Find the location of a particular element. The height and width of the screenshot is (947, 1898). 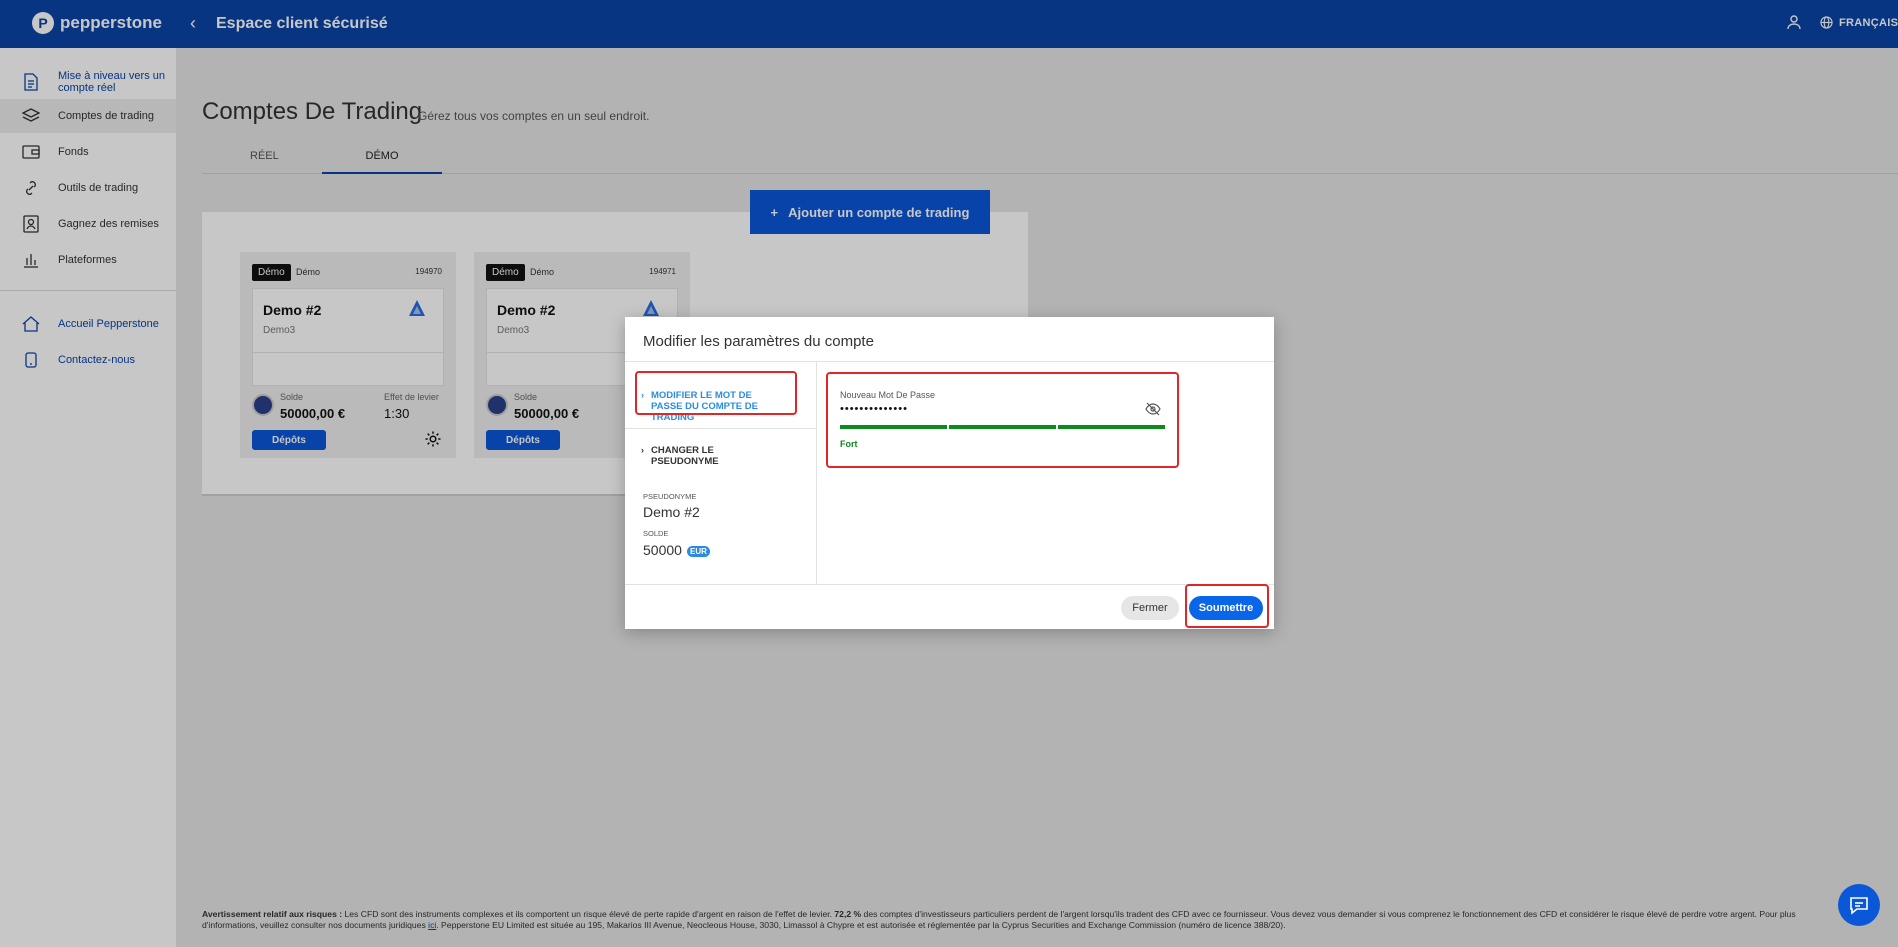

close-button: Fermer is located at coordinates (1150, 608).